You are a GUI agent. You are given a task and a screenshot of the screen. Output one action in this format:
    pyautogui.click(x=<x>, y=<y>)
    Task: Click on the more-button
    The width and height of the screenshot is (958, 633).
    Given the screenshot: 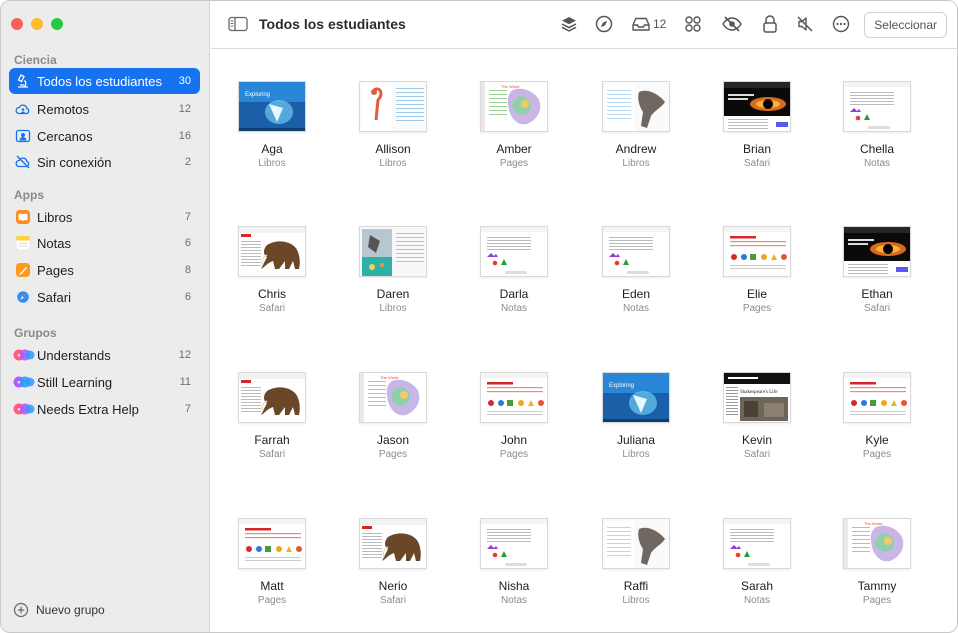 What is the action you would take?
    pyautogui.click(x=841, y=24)
    